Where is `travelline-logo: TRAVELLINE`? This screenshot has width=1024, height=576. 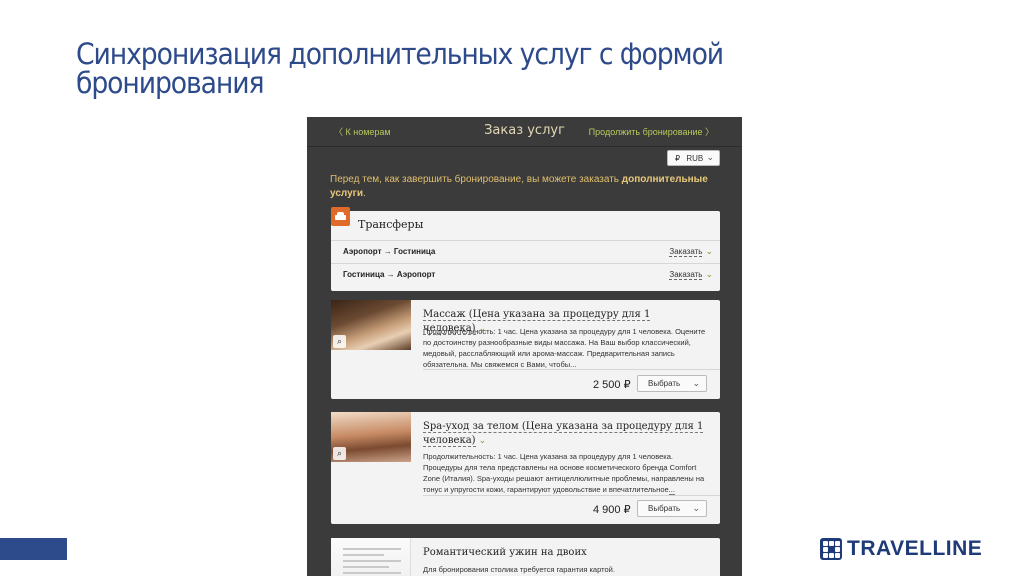 travelline-logo: TRAVELLINE is located at coordinates (901, 549).